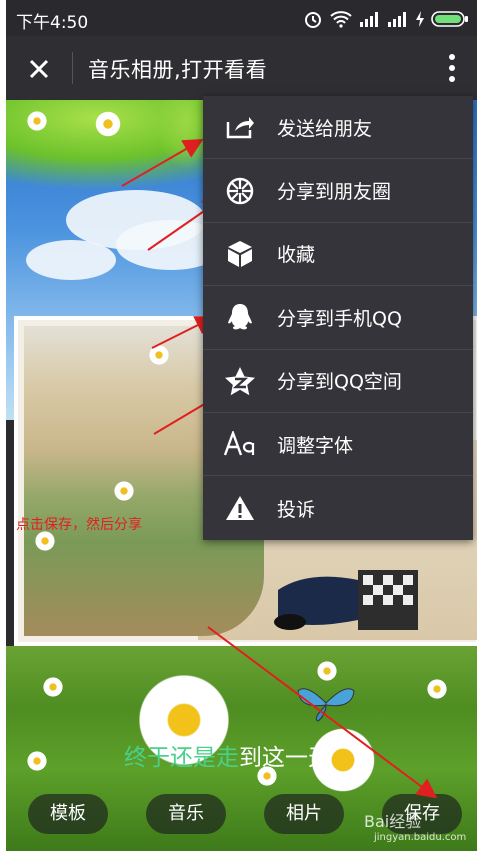 Image resolution: width=483 pixels, height=851 pixels. I want to click on menu-item-label: 分享到QQ空间, so click(339, 382).